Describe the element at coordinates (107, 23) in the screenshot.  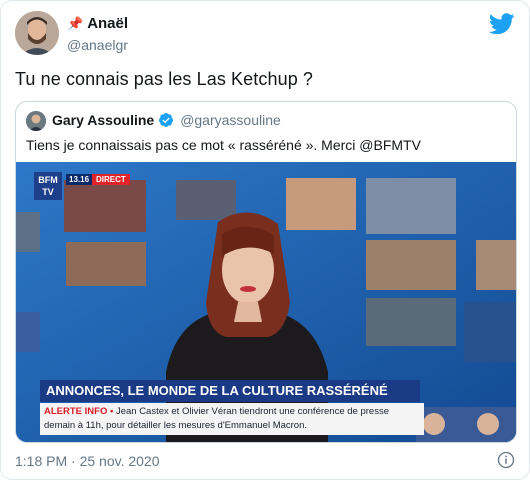
I see `author-name: Anaël` at that location.